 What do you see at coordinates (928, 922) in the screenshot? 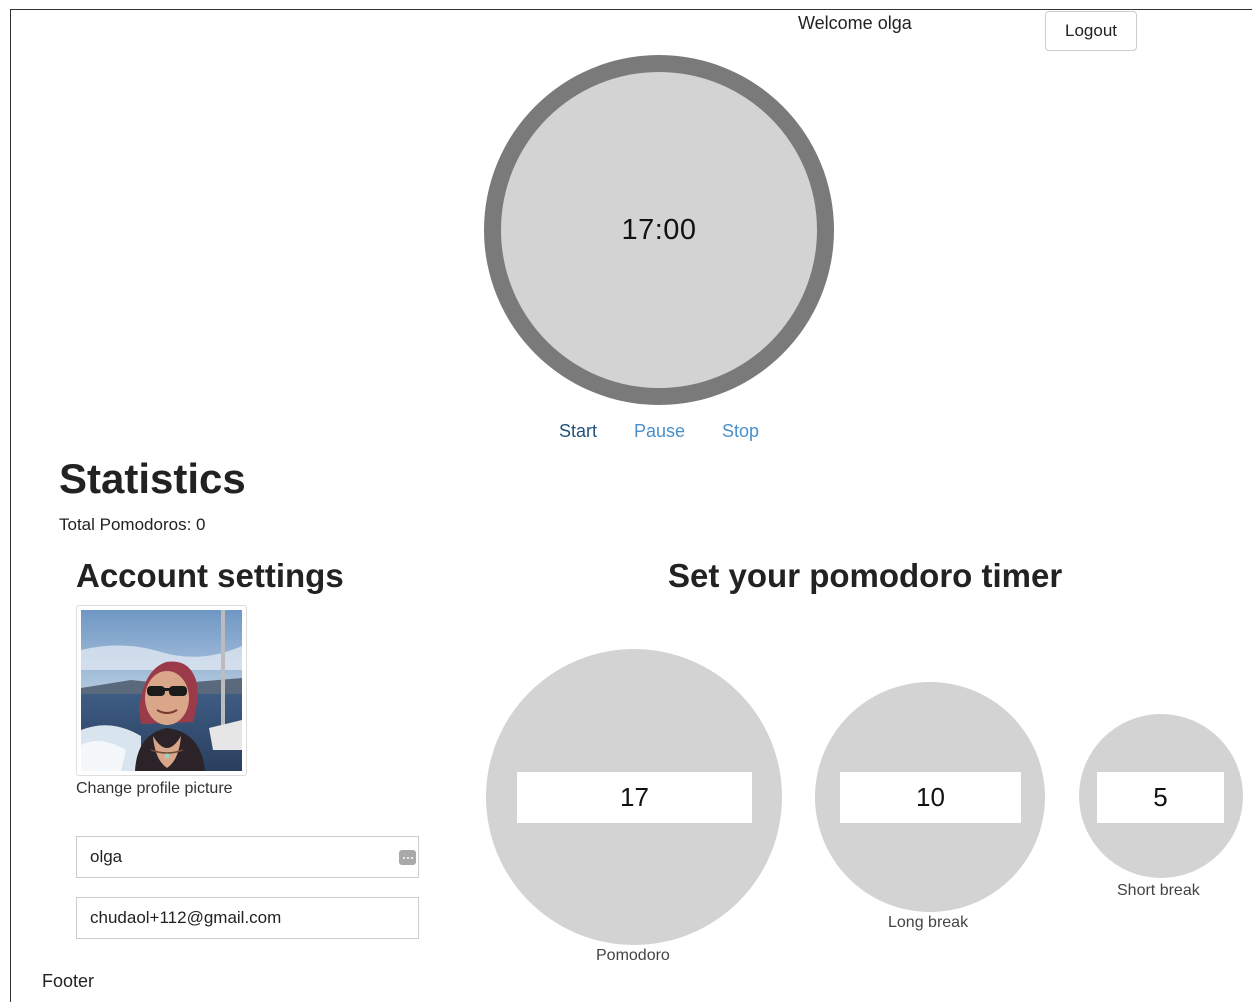
I see `long-break-label: Long break` at bounding box center [928, 922].